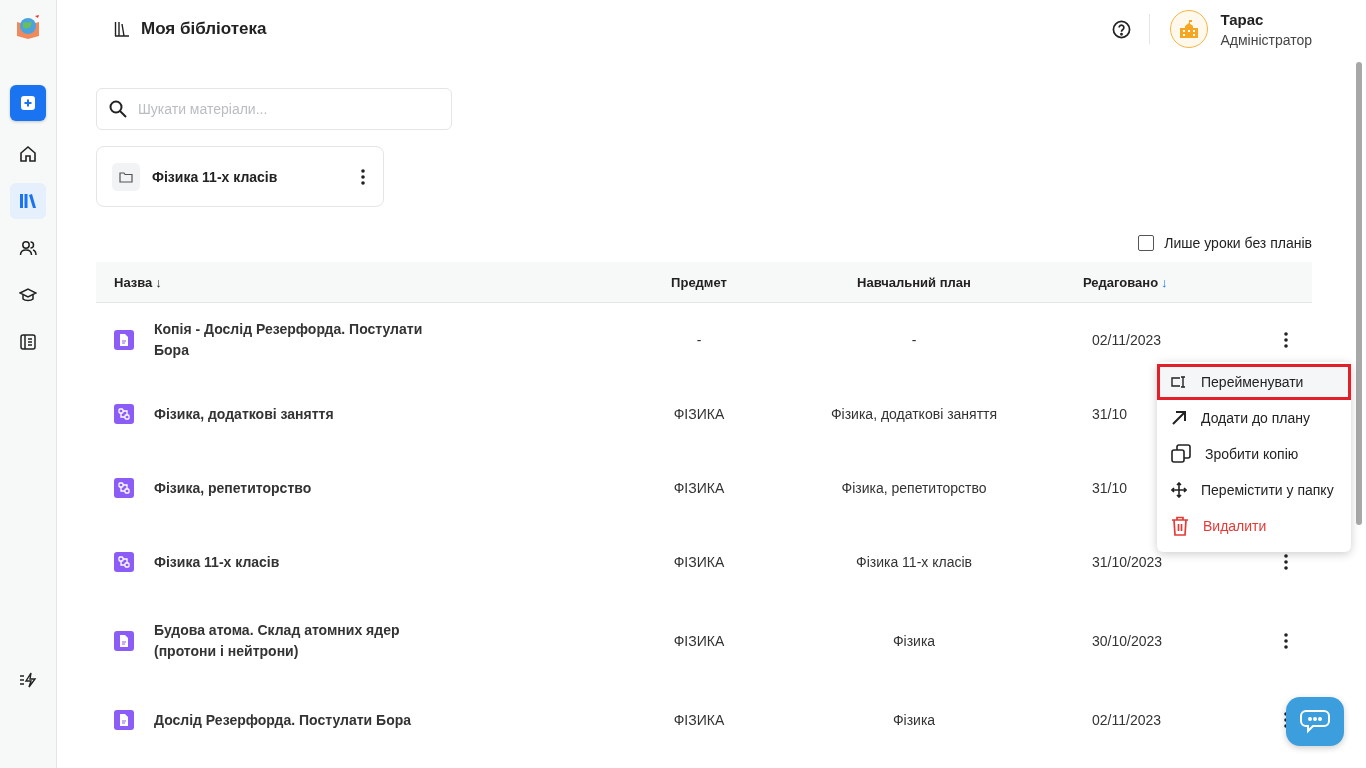 This screenshot has width=1366, height=768. What do you see at coordinates (1181, 454) in the screenshot?
I see `copy-icon` at bounding box center [1181, 454].